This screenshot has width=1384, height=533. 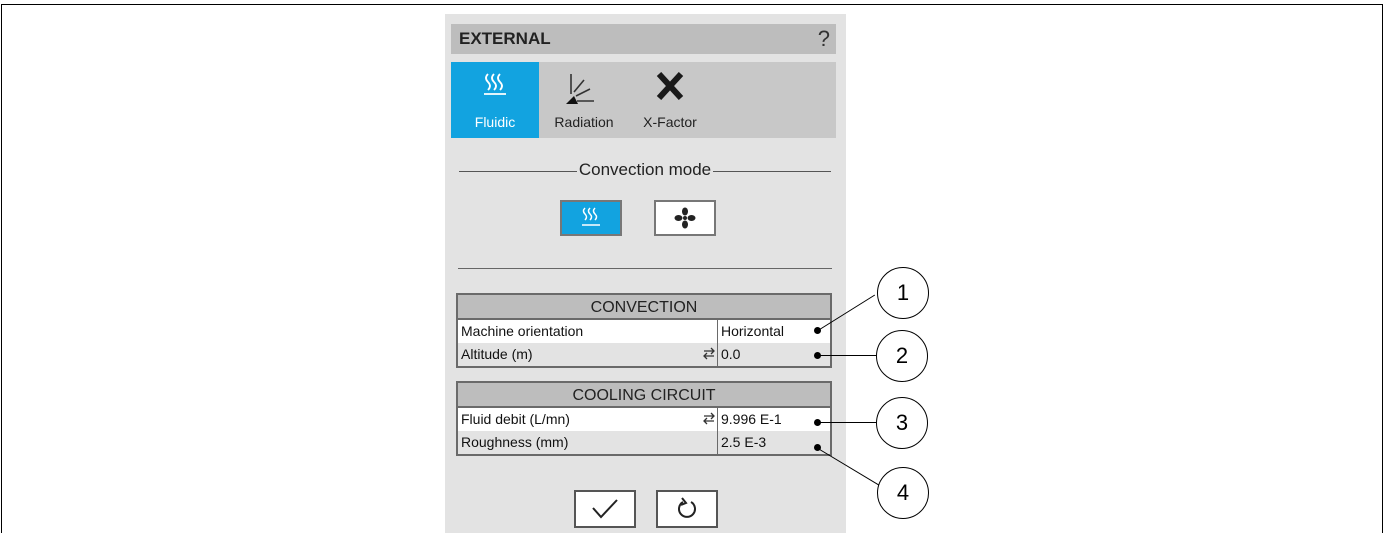 What do you see at coordinates (644, 354) in the screenshot?
I see `table-row-altitude: Altitude (m) 0.0` at bounding box center [644, 354].